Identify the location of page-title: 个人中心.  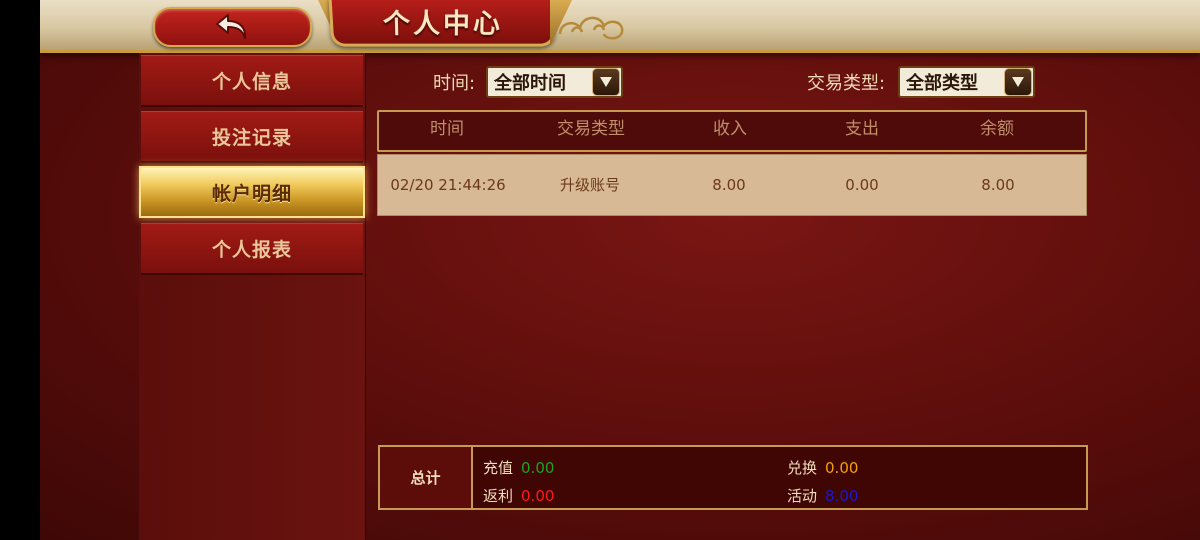
(443, 24).